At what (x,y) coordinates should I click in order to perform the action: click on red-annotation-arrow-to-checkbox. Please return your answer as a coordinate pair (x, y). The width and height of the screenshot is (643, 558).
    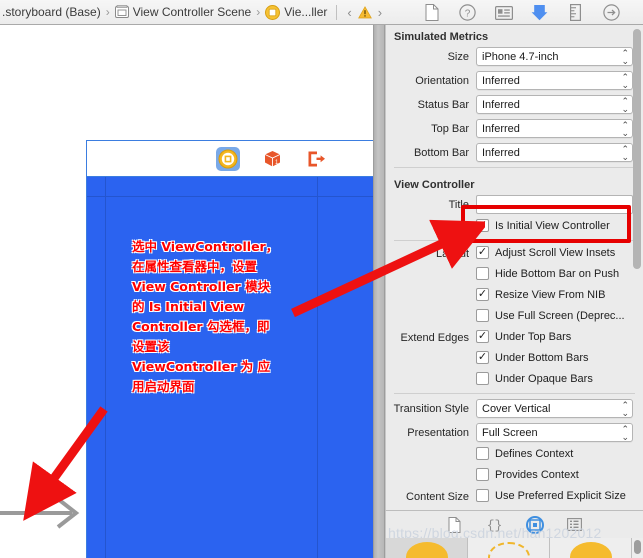
    Looking at the image, I should click on (387, 270).